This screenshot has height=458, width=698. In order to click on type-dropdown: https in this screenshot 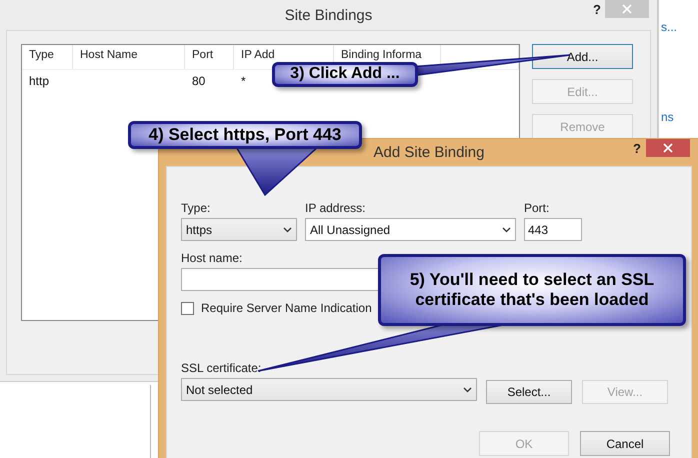, I will do `click(239, 229)`.